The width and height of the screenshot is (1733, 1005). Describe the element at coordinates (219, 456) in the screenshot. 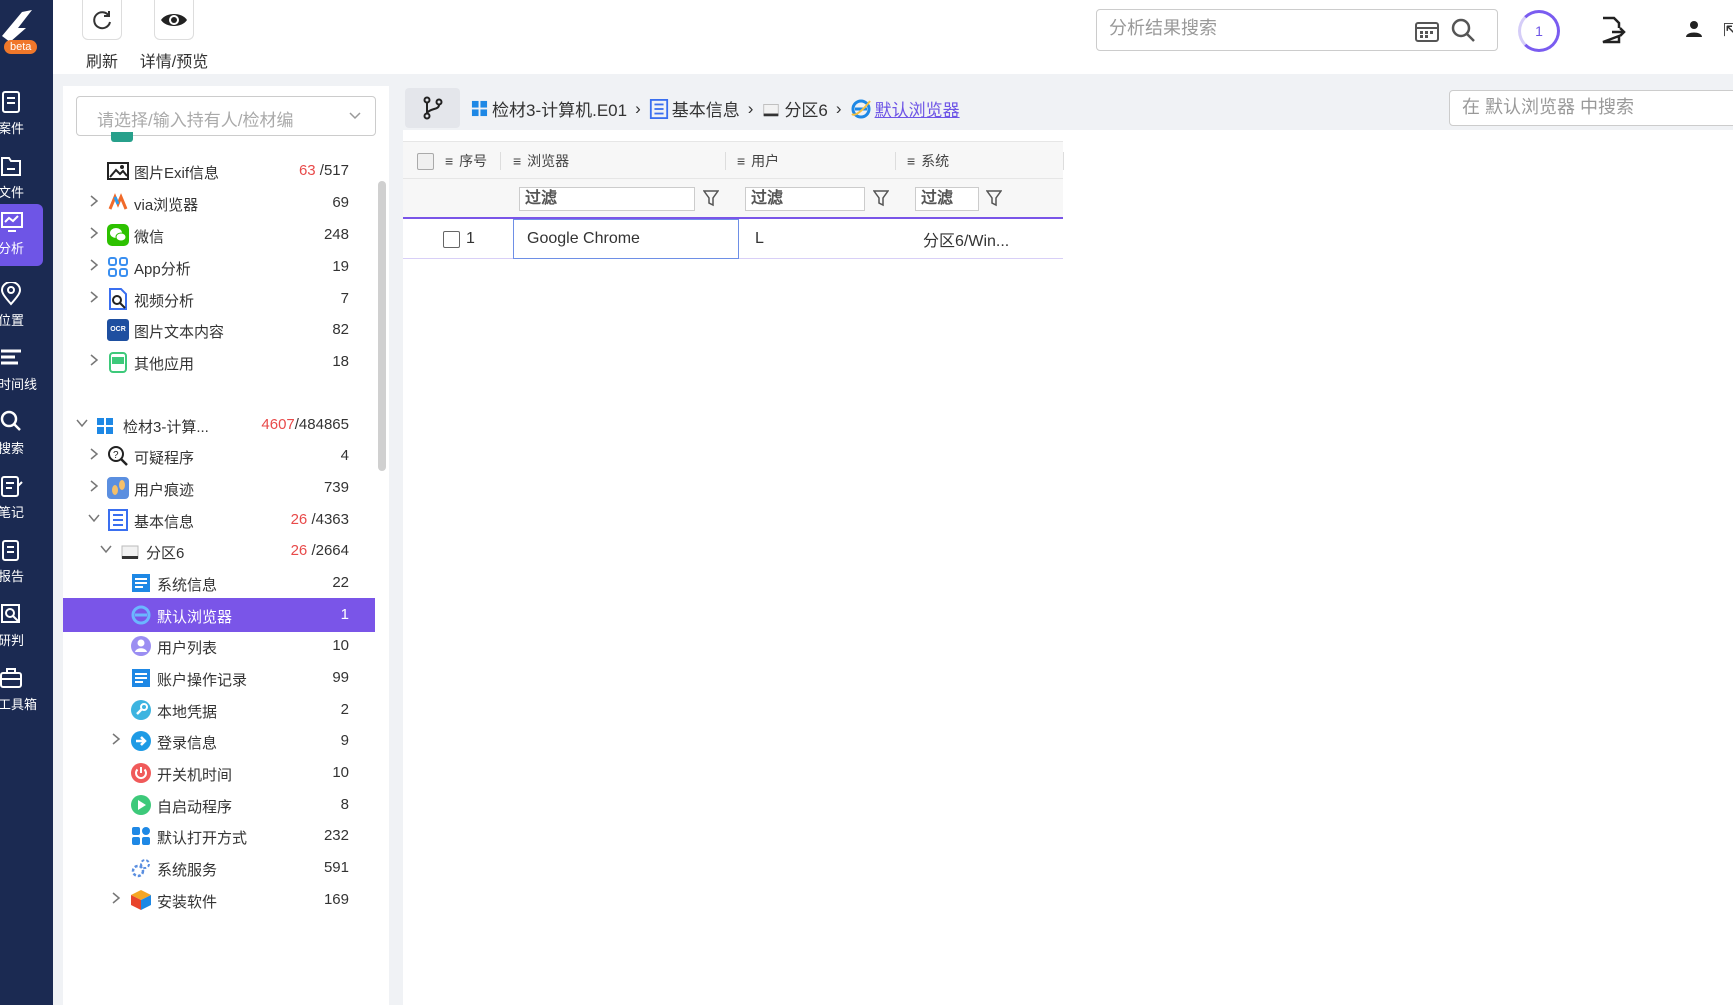

I see `tree-row-suspicious: ? 可疑程序 4` at that location.